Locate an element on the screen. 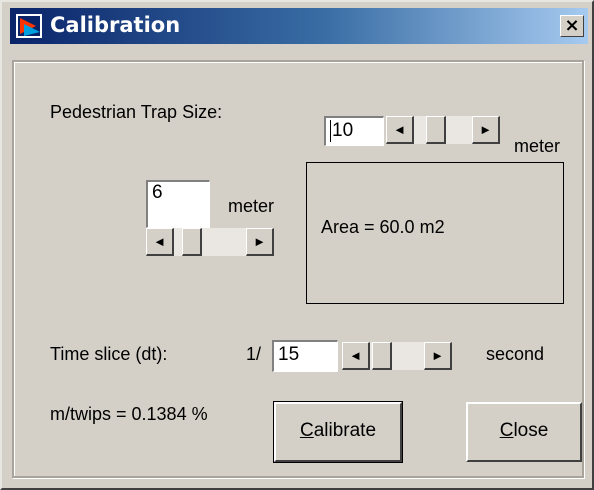 The image size is (594, 490). trap-length-scrollbar: ◄ ► is located at coordinates (443, 130).